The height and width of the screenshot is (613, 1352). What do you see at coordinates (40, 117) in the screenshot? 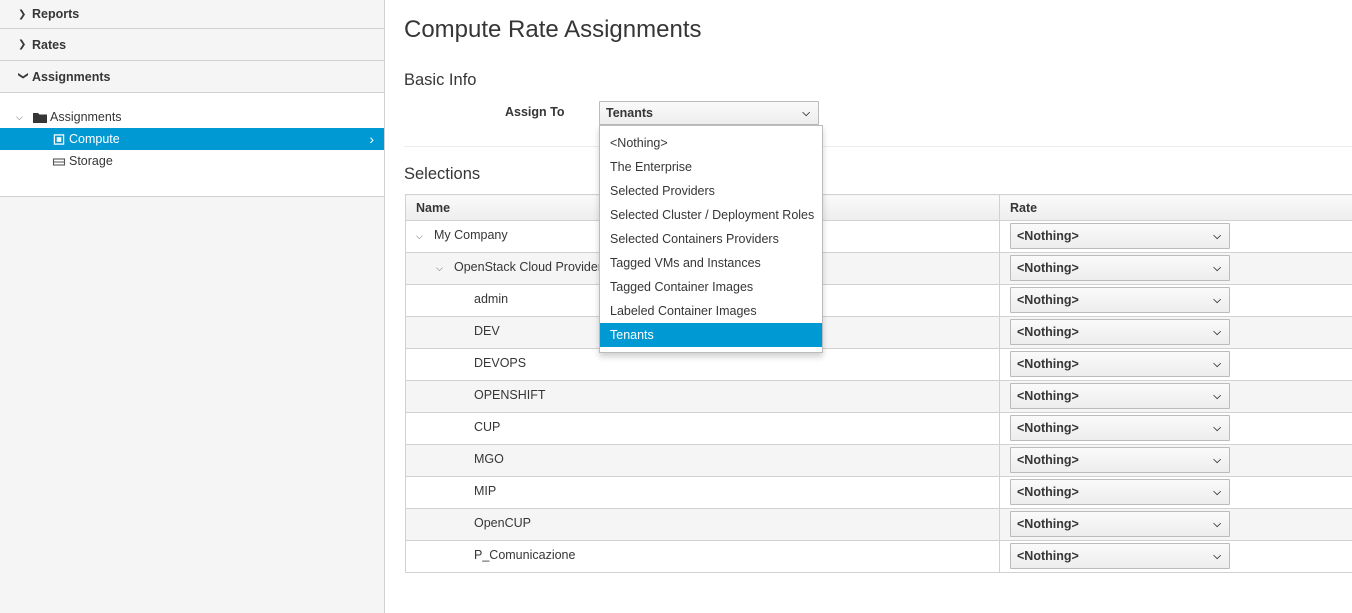
I see `folder-icon` at bounding box center [40, 117].